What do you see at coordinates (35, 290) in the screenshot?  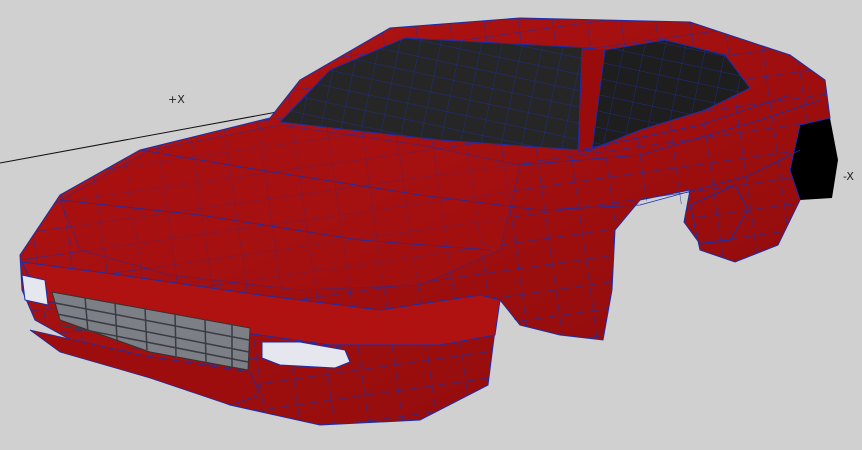 I see `left-headlight` at bounding box center [35, 290].